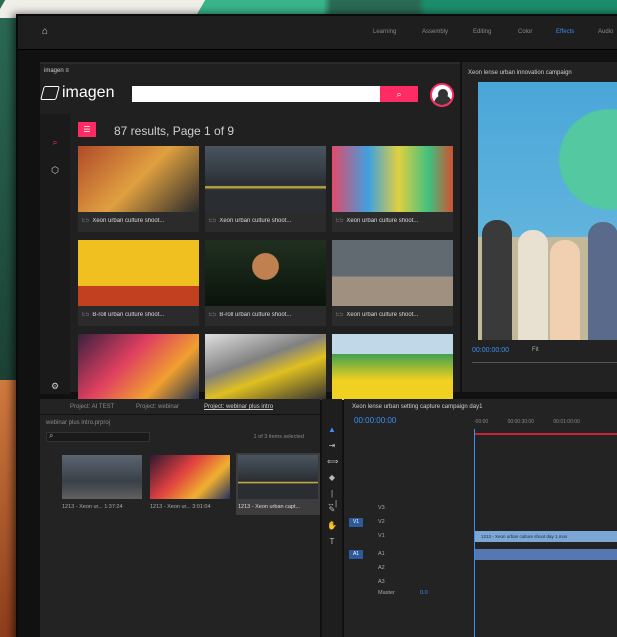  Describe the element at coordinates (180, 635) in the screenshot. I see `project-footer: 🔓 ☰ ■ ○──── ▭ ⌕ ▬ ▤ 🗑` at that location.